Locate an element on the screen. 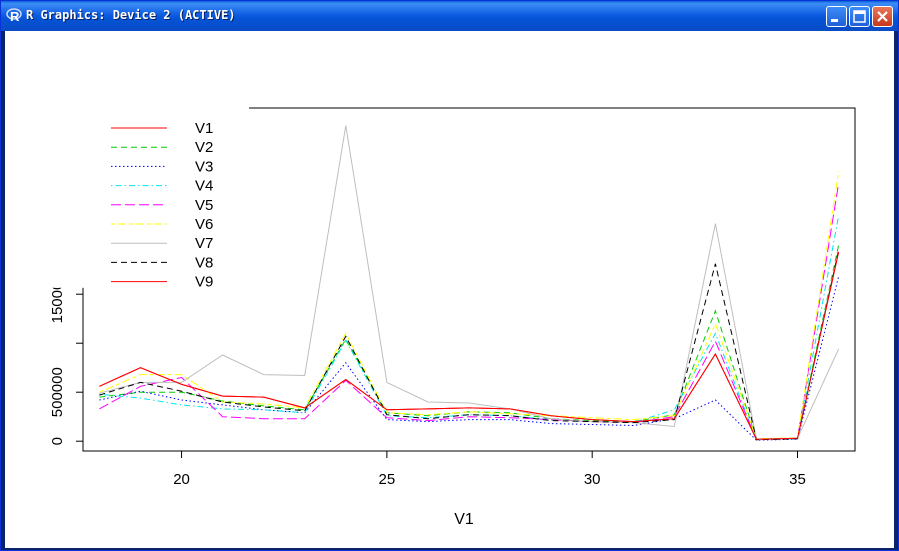  close-button is located at coordinates (882, 16).